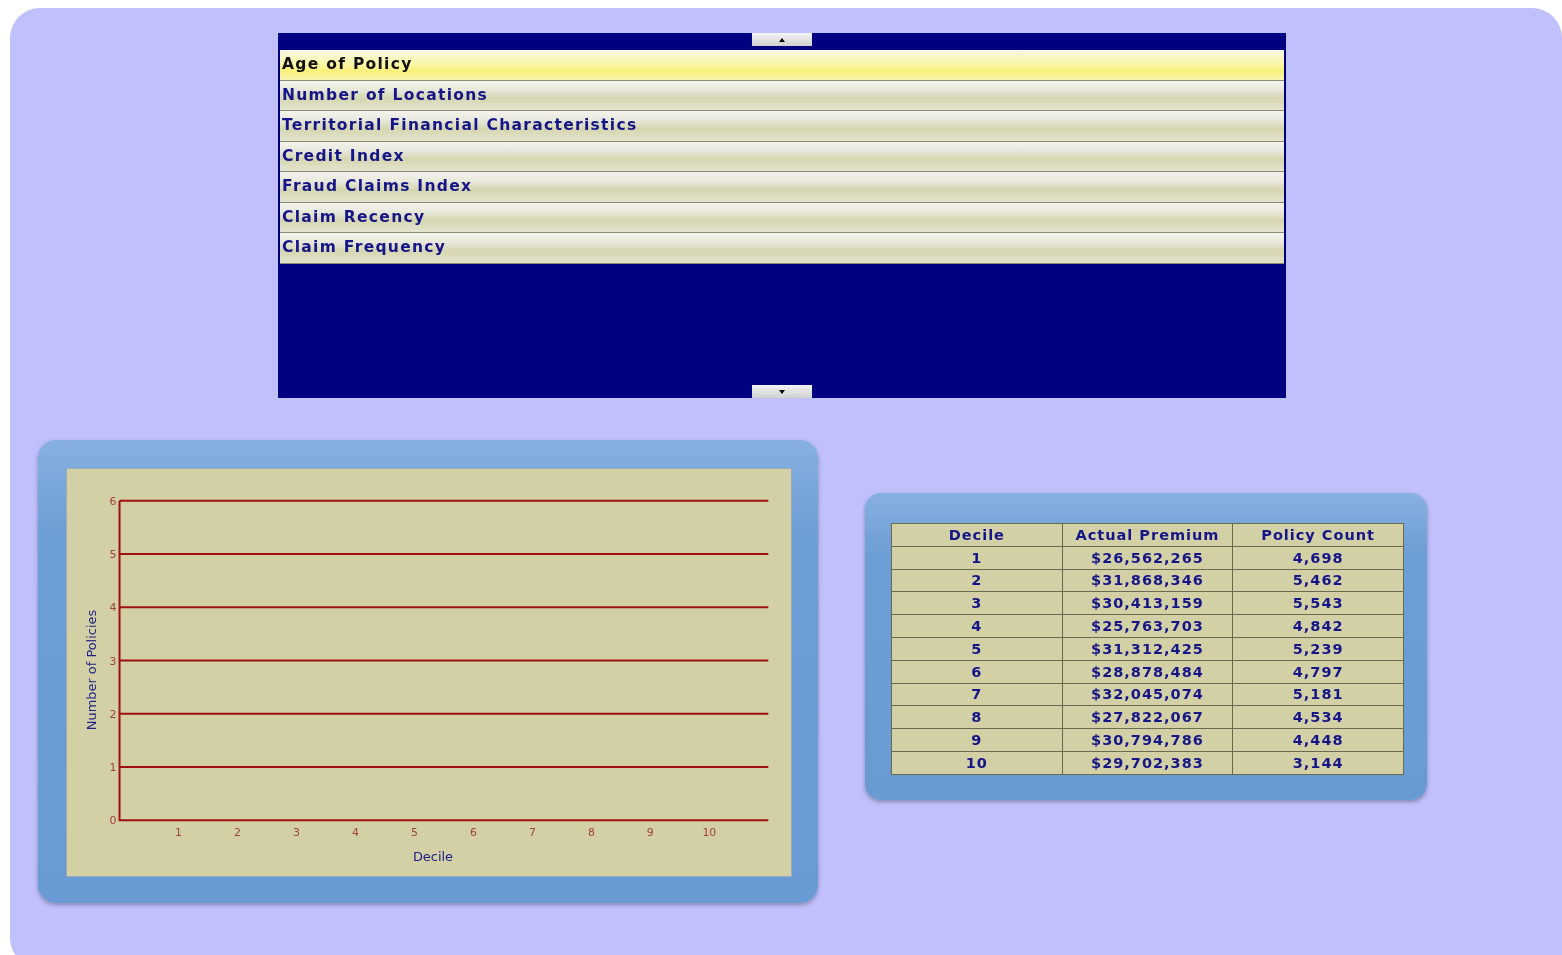  Describe the element at coordinates (1318, 649) in the screenshot. I see `table-cell: 5,239` at that location.